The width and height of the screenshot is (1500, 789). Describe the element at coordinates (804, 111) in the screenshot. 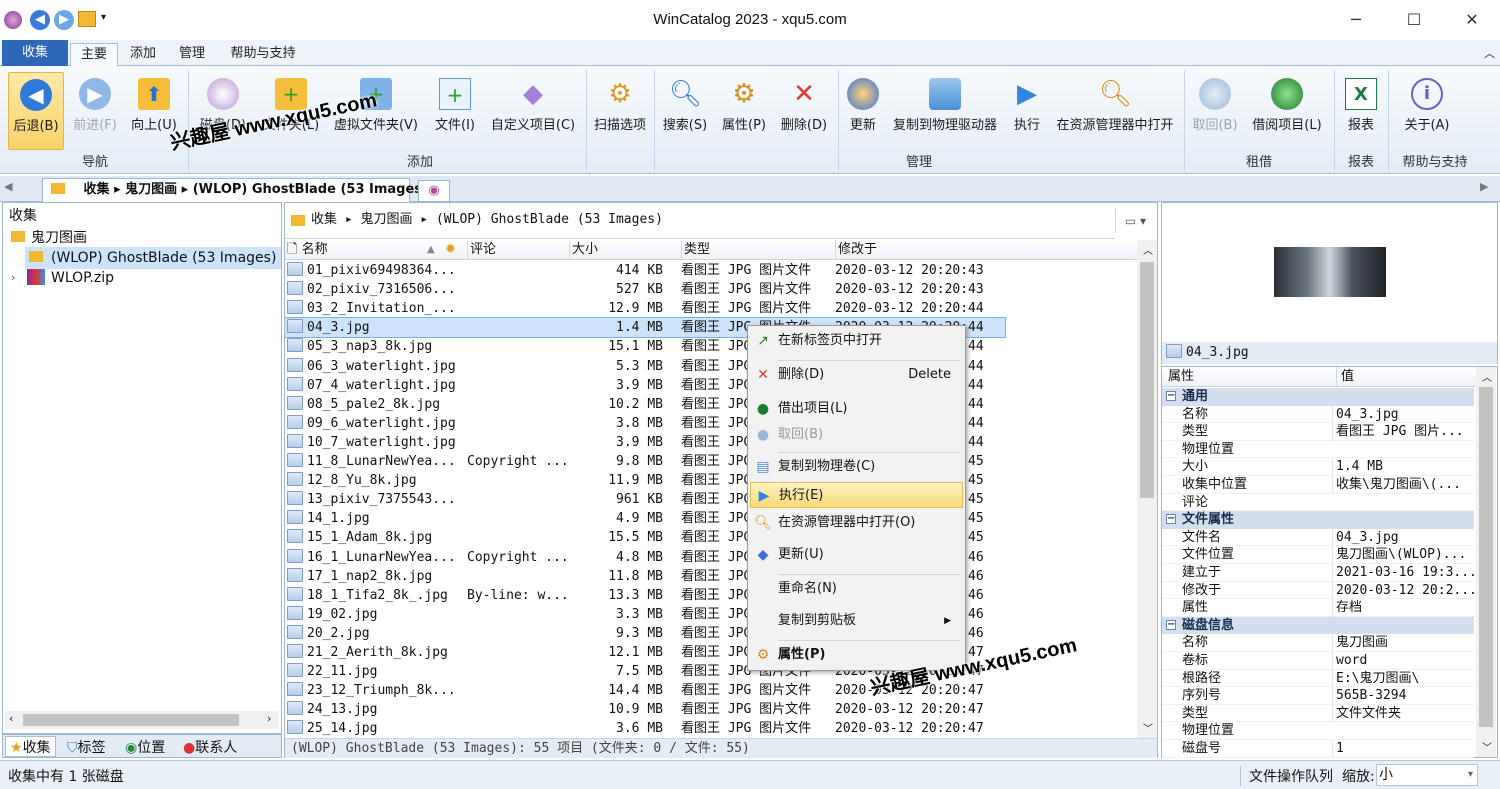

I see `delete-button: ✕ 删除(D)` at that location.